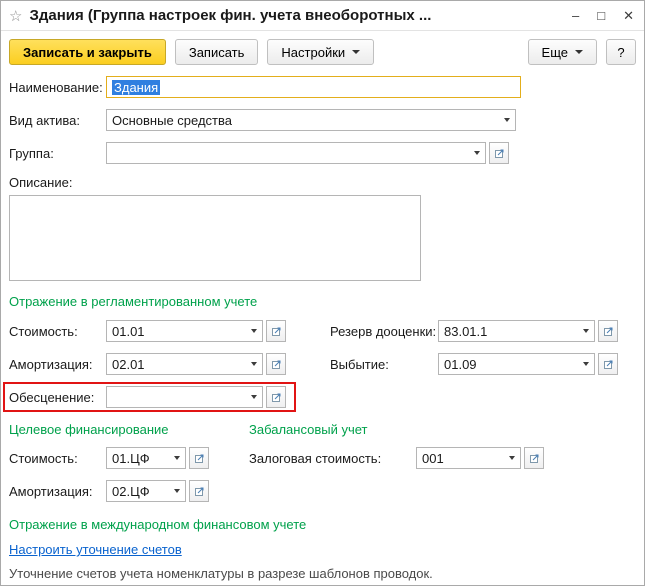 Image resolution: width=645 pixels, height=586 pixels. What do you see at coordinates (15, 16) in the screenshot?
I see `favorite-star-icon: ☆` at bounding box center [15, 16].